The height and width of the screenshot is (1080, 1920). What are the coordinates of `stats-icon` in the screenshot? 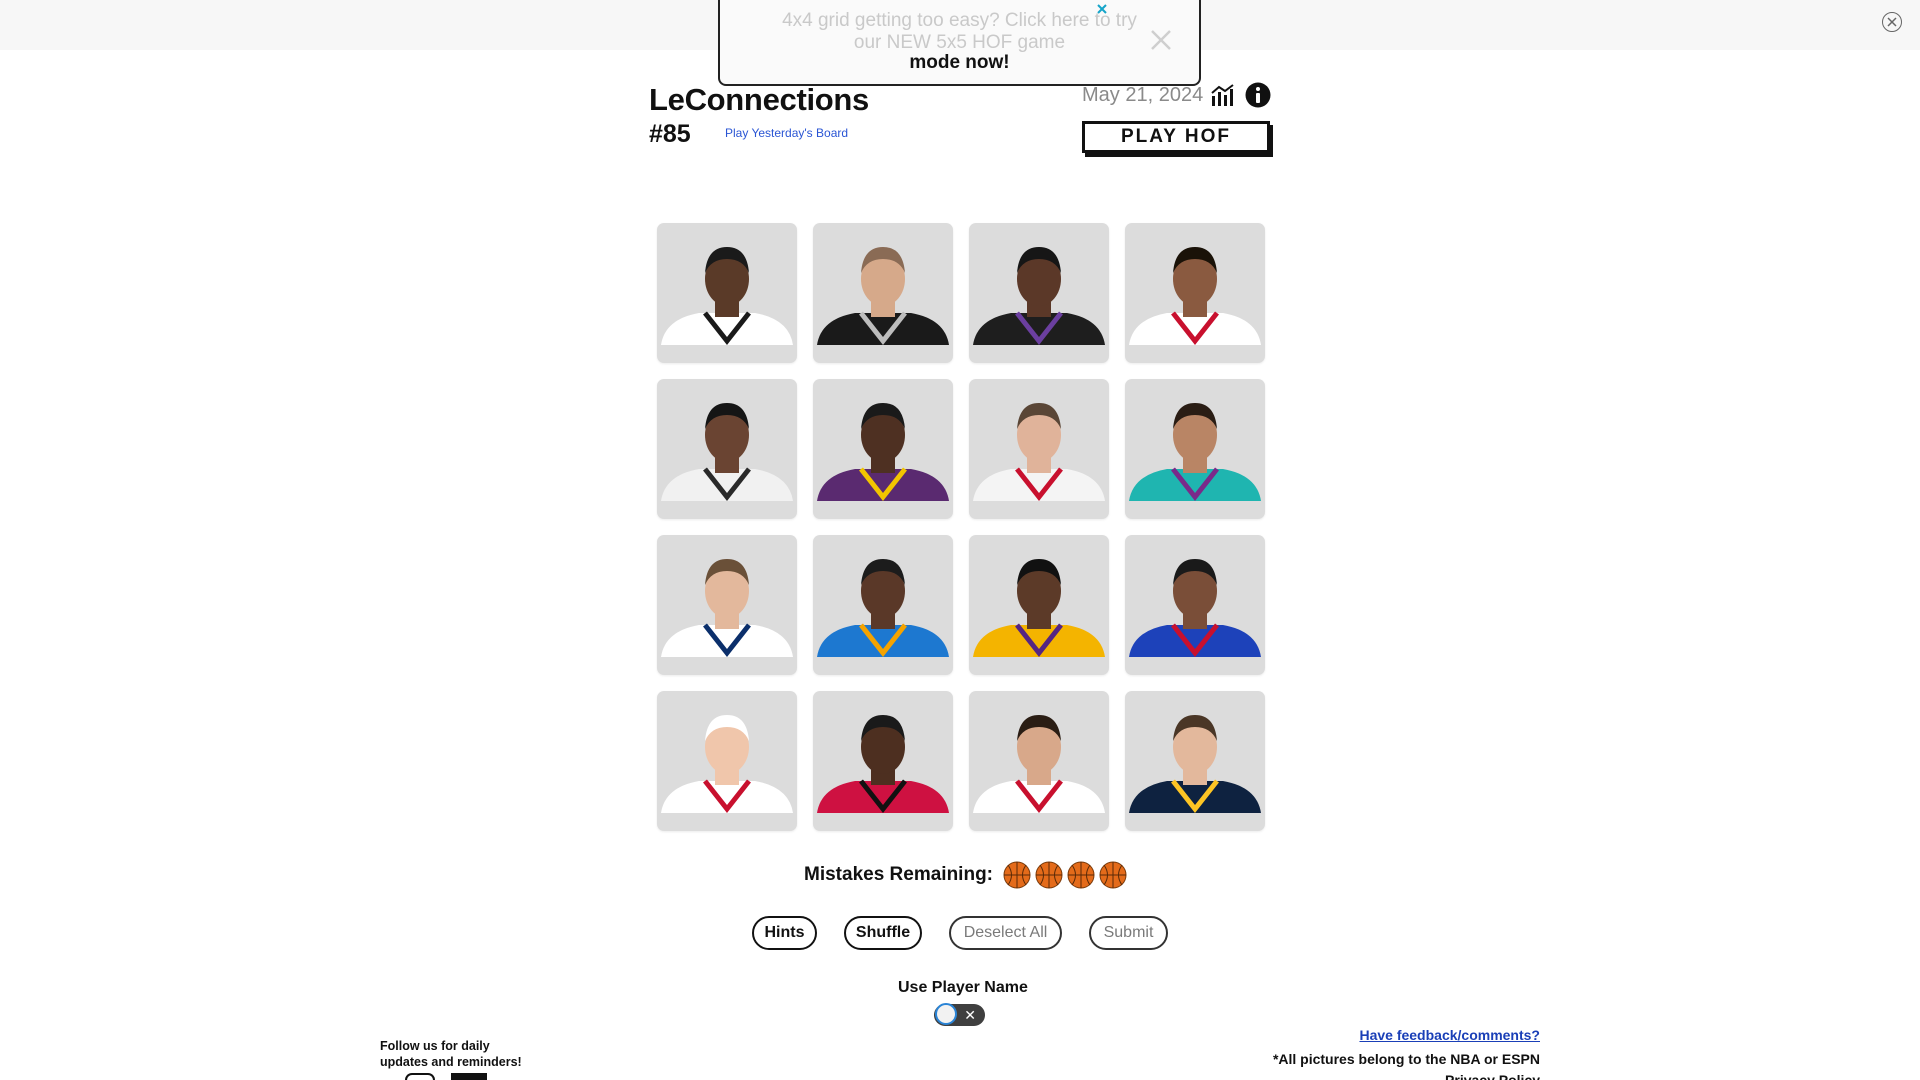 It's located at (1223, 95).